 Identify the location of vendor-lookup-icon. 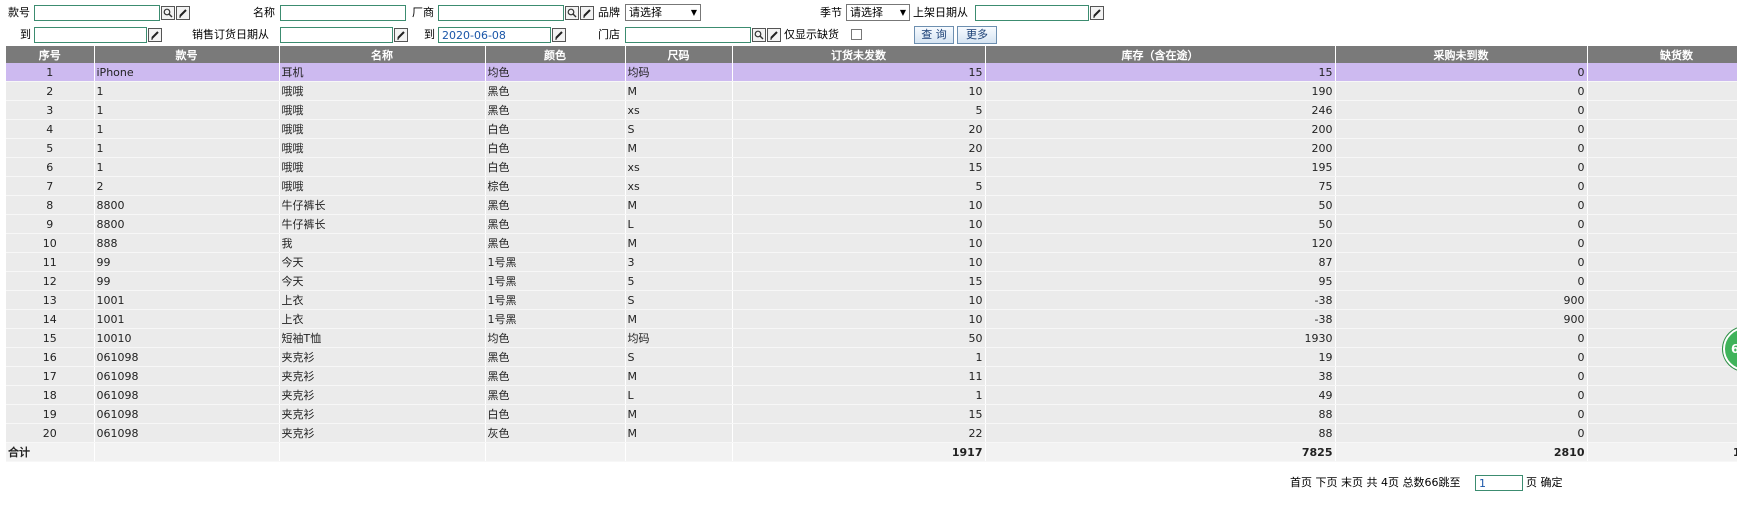
(572, 13).